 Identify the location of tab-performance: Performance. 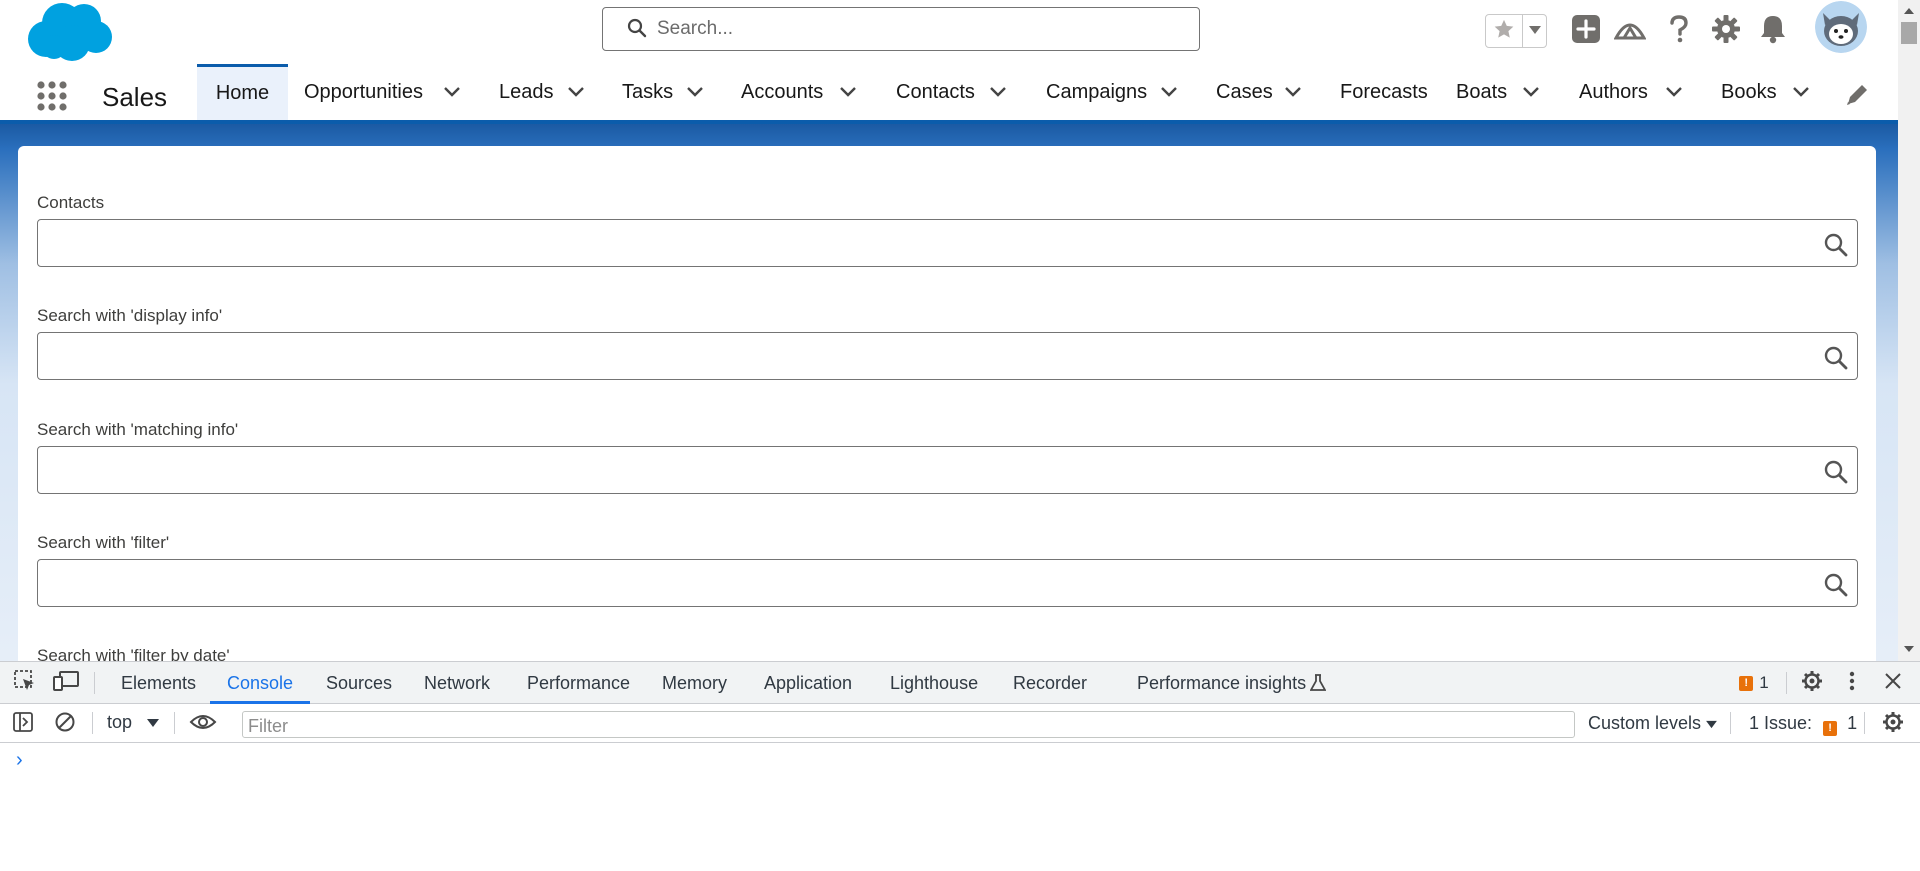
(578, 683).